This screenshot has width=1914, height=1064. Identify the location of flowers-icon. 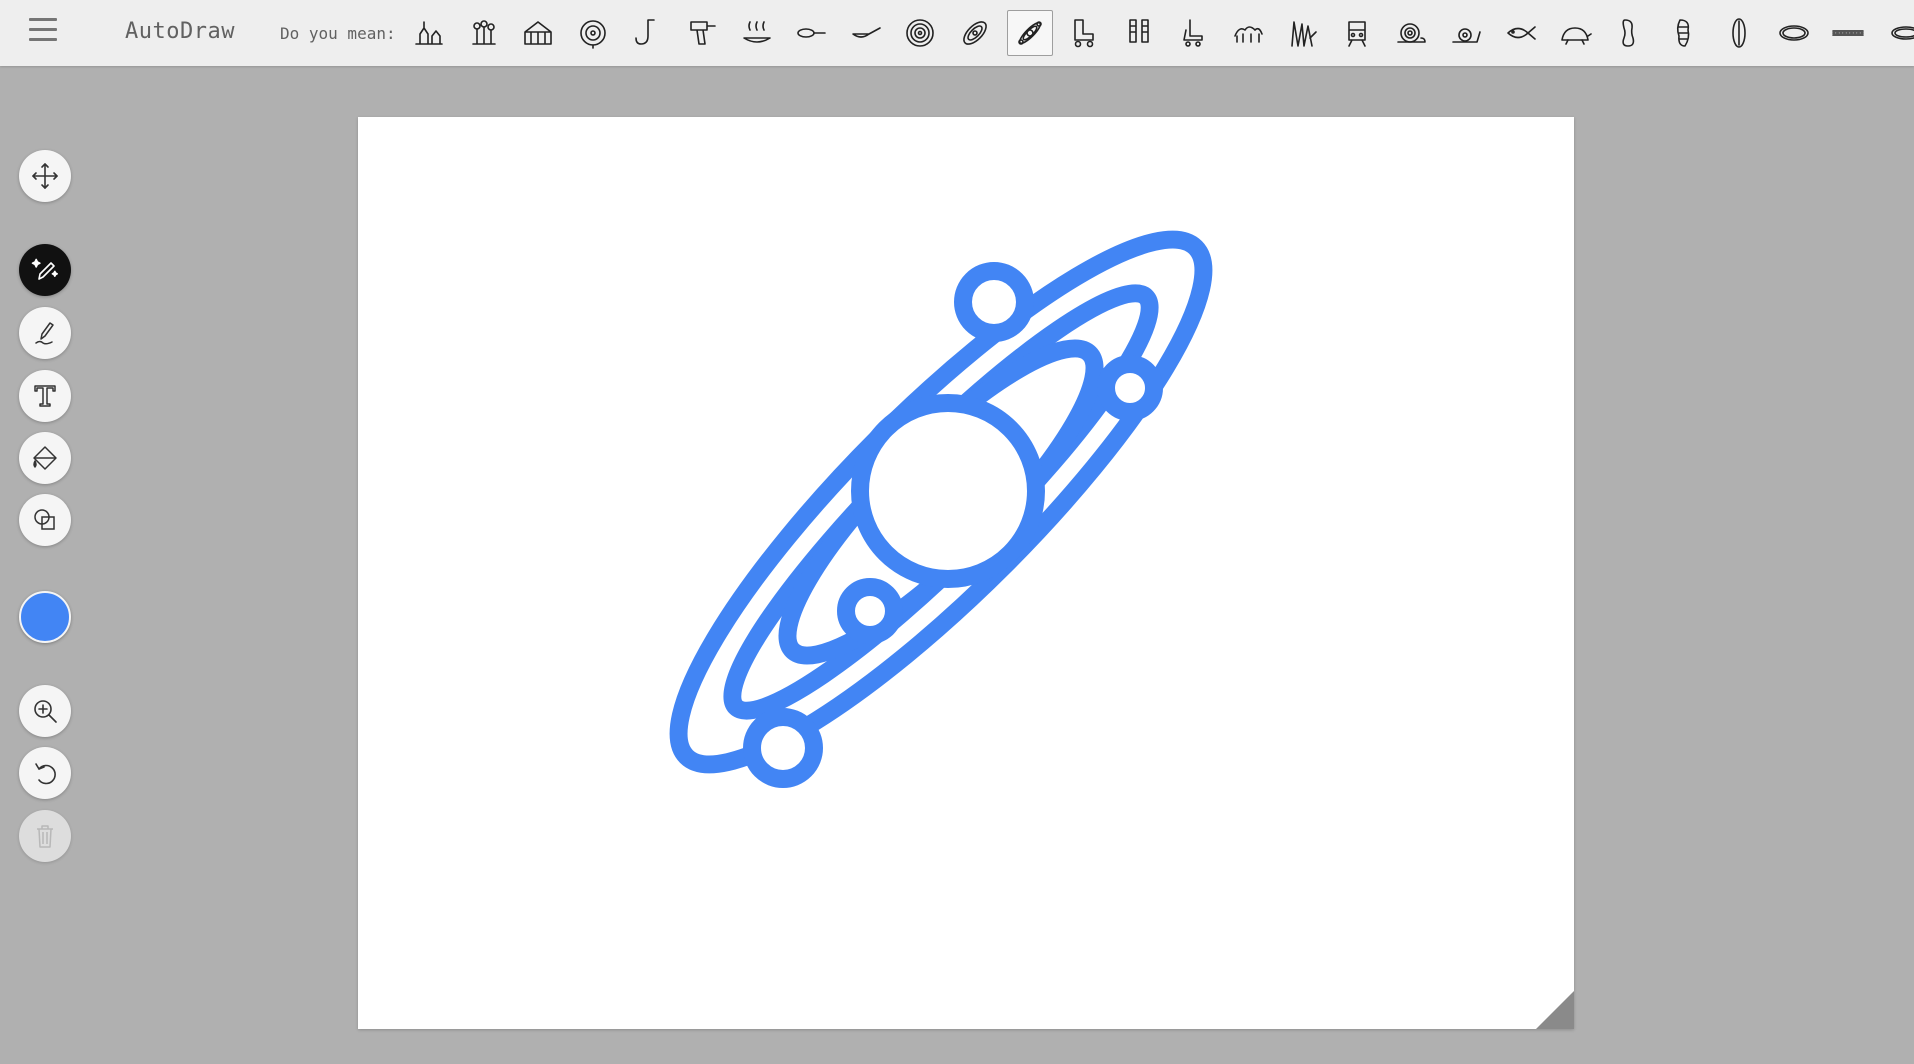
(483, 32).